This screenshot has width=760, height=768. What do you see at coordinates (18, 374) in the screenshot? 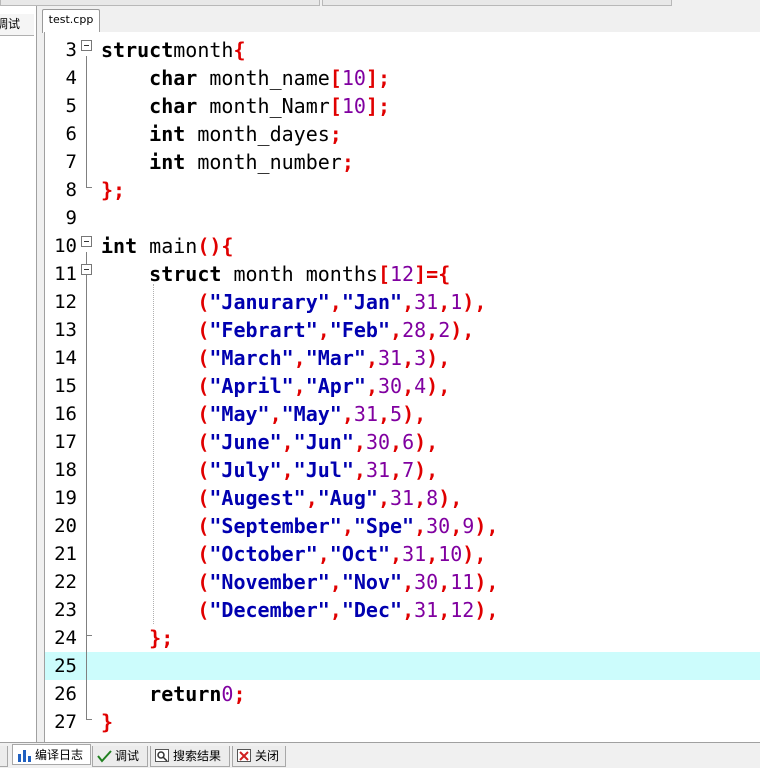
I see `left-panel: 调试` at bounding box center [18, 374].